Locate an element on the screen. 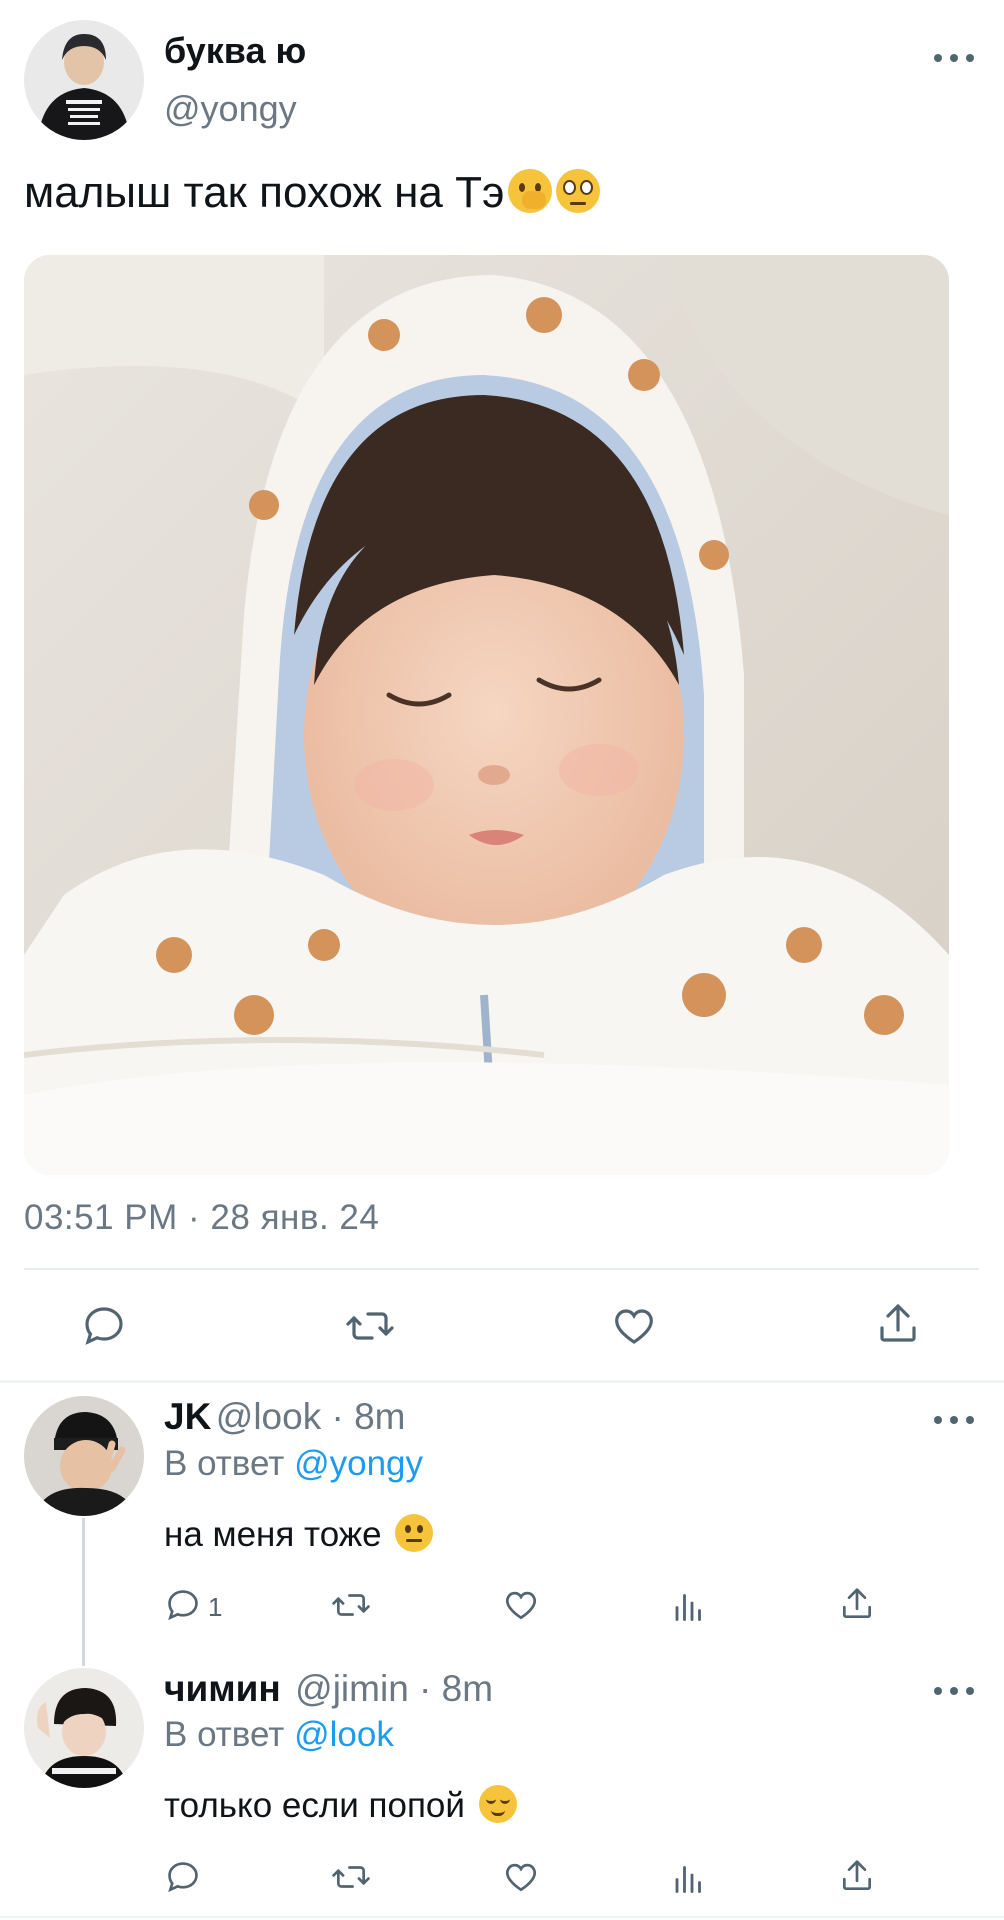  reply-header: чимин @jimin · 8m is located at coordinates (328, 1689).